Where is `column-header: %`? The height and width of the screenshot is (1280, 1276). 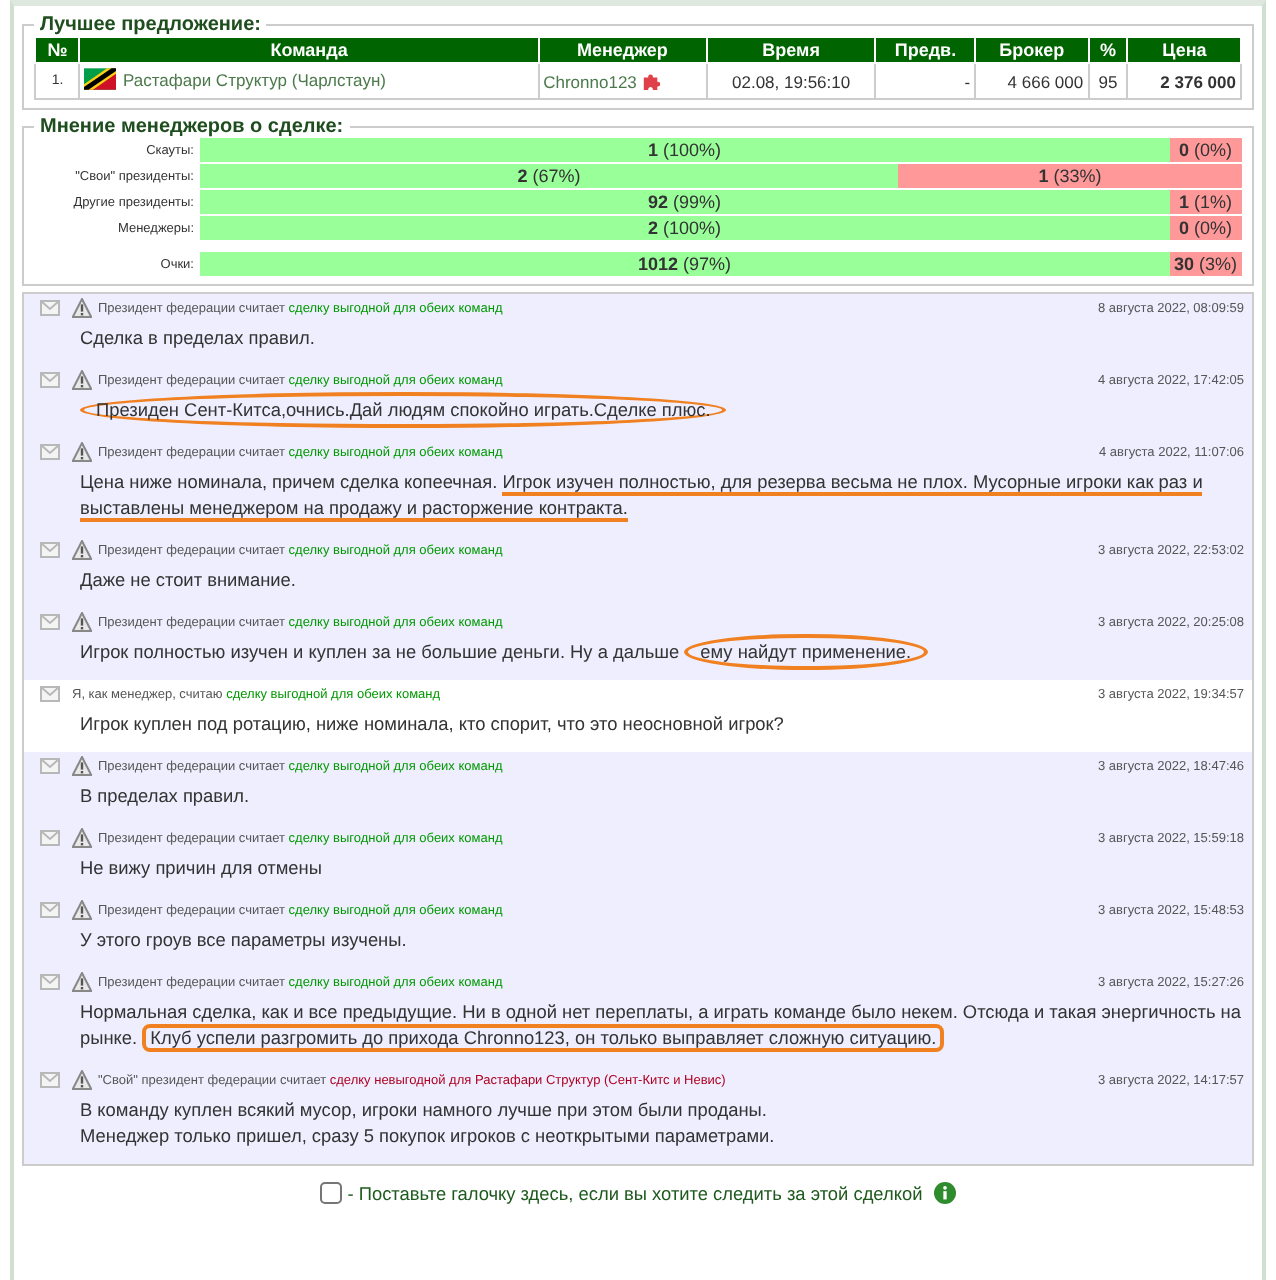 column-header: % is located at coordinates (1108, 50).